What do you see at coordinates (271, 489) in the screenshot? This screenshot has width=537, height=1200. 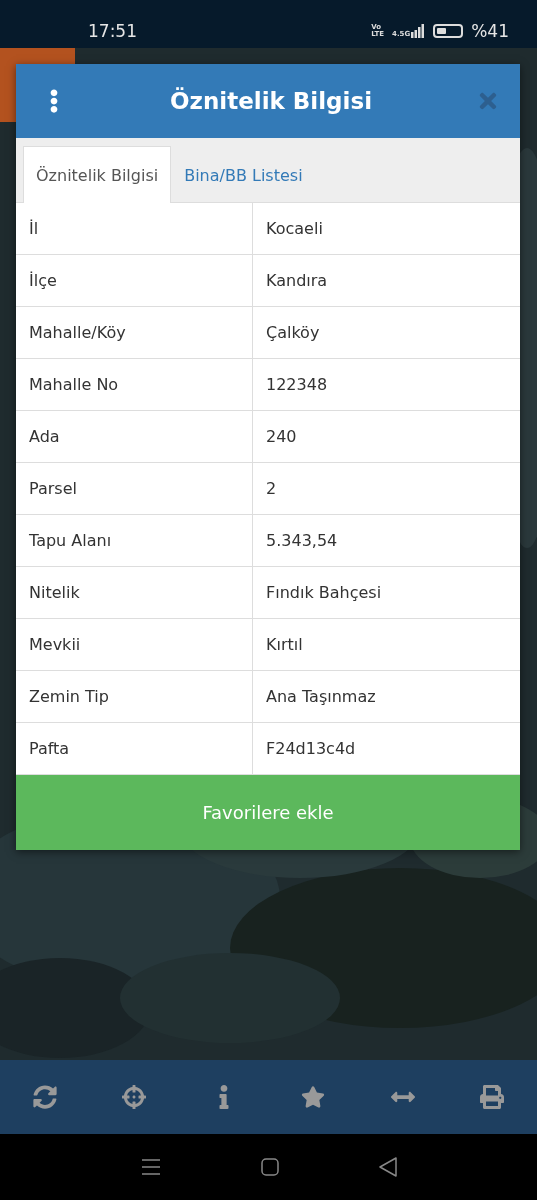 I see `table-cell-text: 2` at bounding box center [271, 489].